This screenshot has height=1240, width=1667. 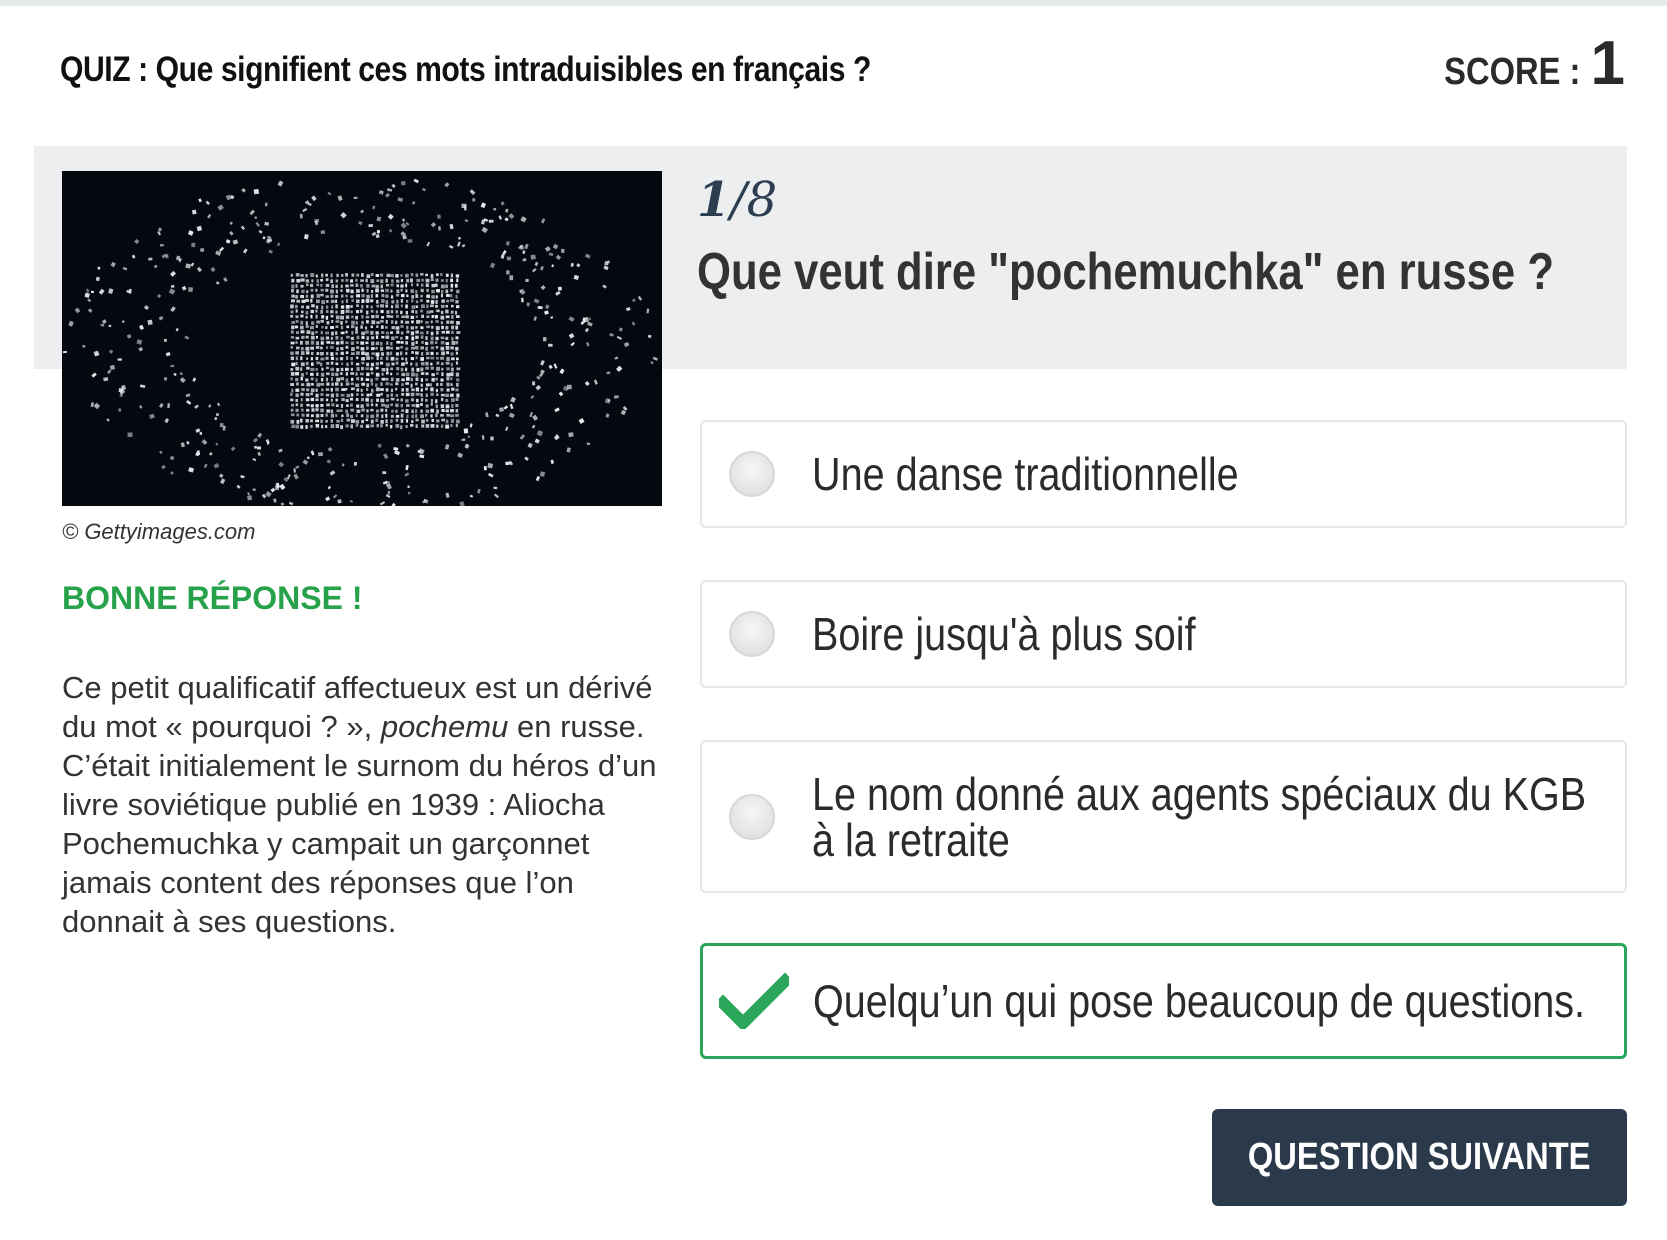 I want to click on answer-option-2: Boire jusqu'à plus soif, so click(x=1163, y=634).